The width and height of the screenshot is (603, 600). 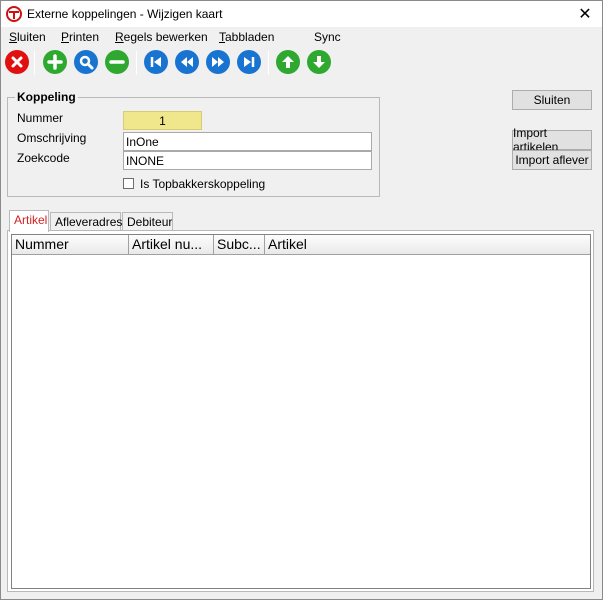 What do you see at coordinates (86, 221) in the screenshot?
I see `tab-afleveradres: Afleveradres` at bounding box center [86, 221].